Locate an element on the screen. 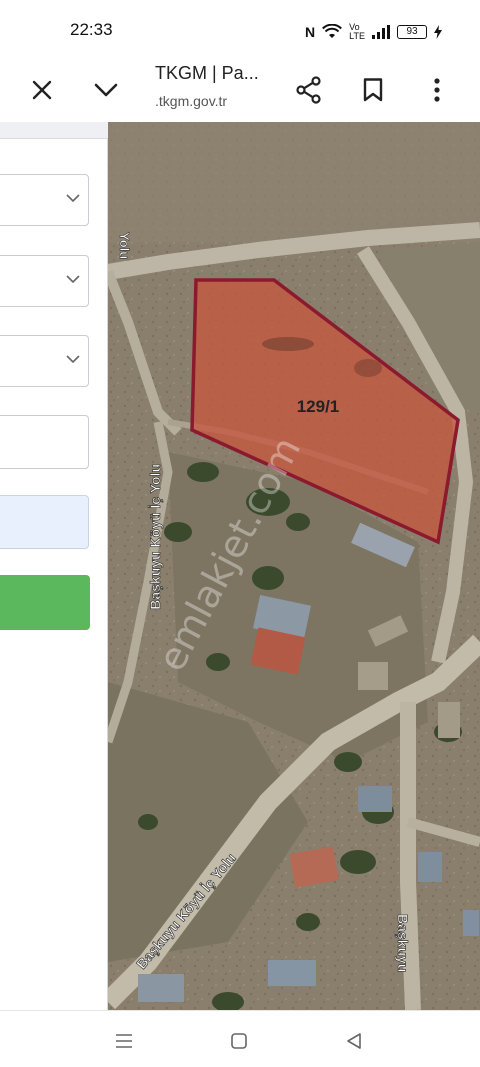  field-top is located at coordinates (294, 182).